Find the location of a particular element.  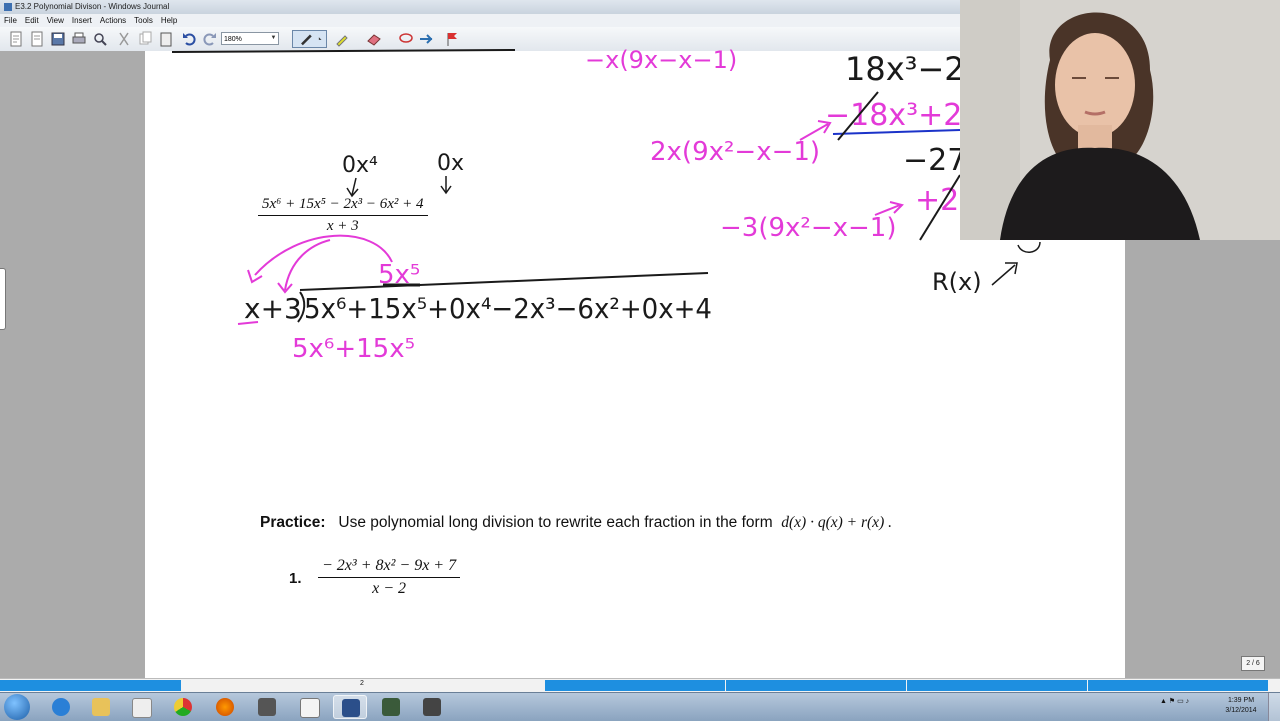

presenter-video is located at coordinates (1120, 120).